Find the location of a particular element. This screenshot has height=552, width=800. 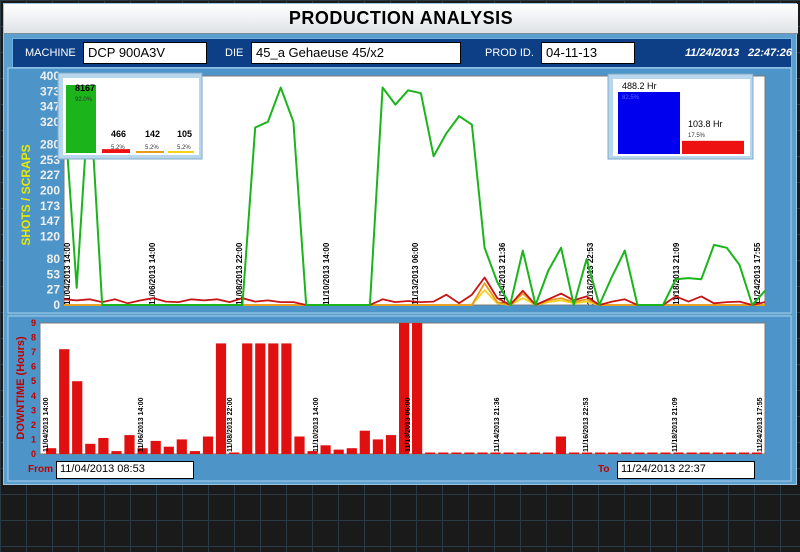

top-y-tick-label: 227 is located at coordinates (50, 175).